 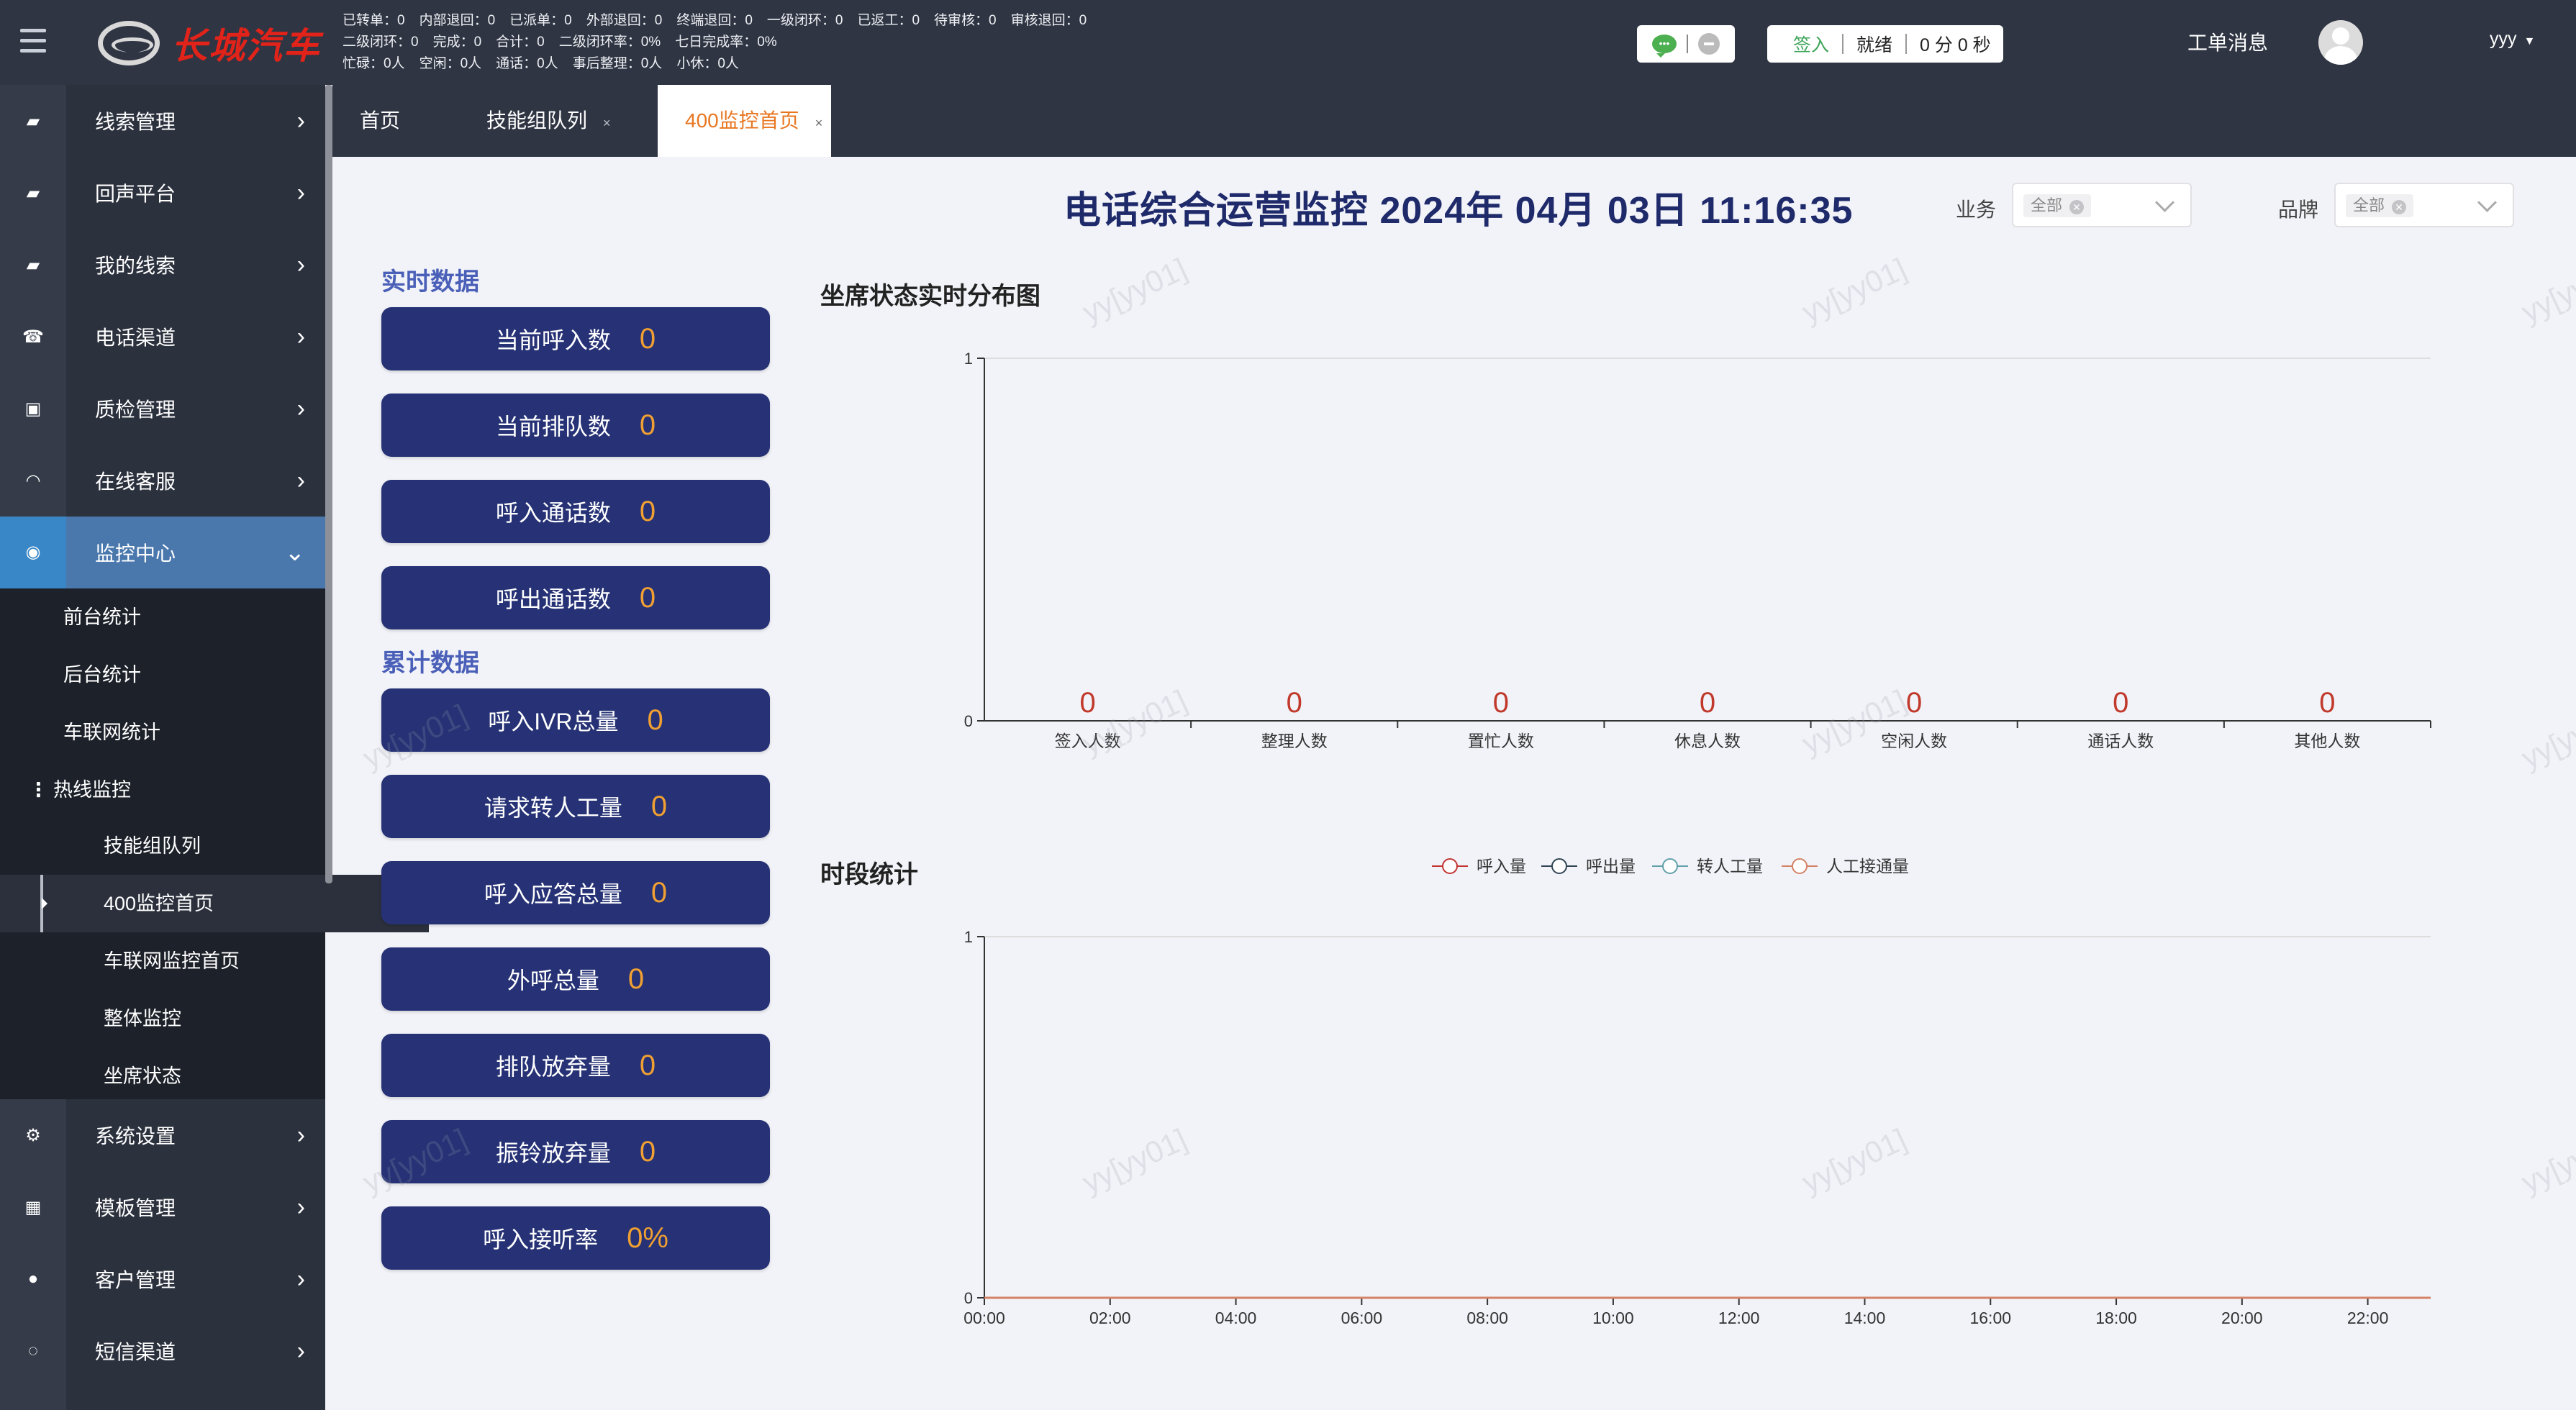 I want to click on sidebar-group-hotline-monitor: ⋮ 热线监控, so click(x=189, y=790).